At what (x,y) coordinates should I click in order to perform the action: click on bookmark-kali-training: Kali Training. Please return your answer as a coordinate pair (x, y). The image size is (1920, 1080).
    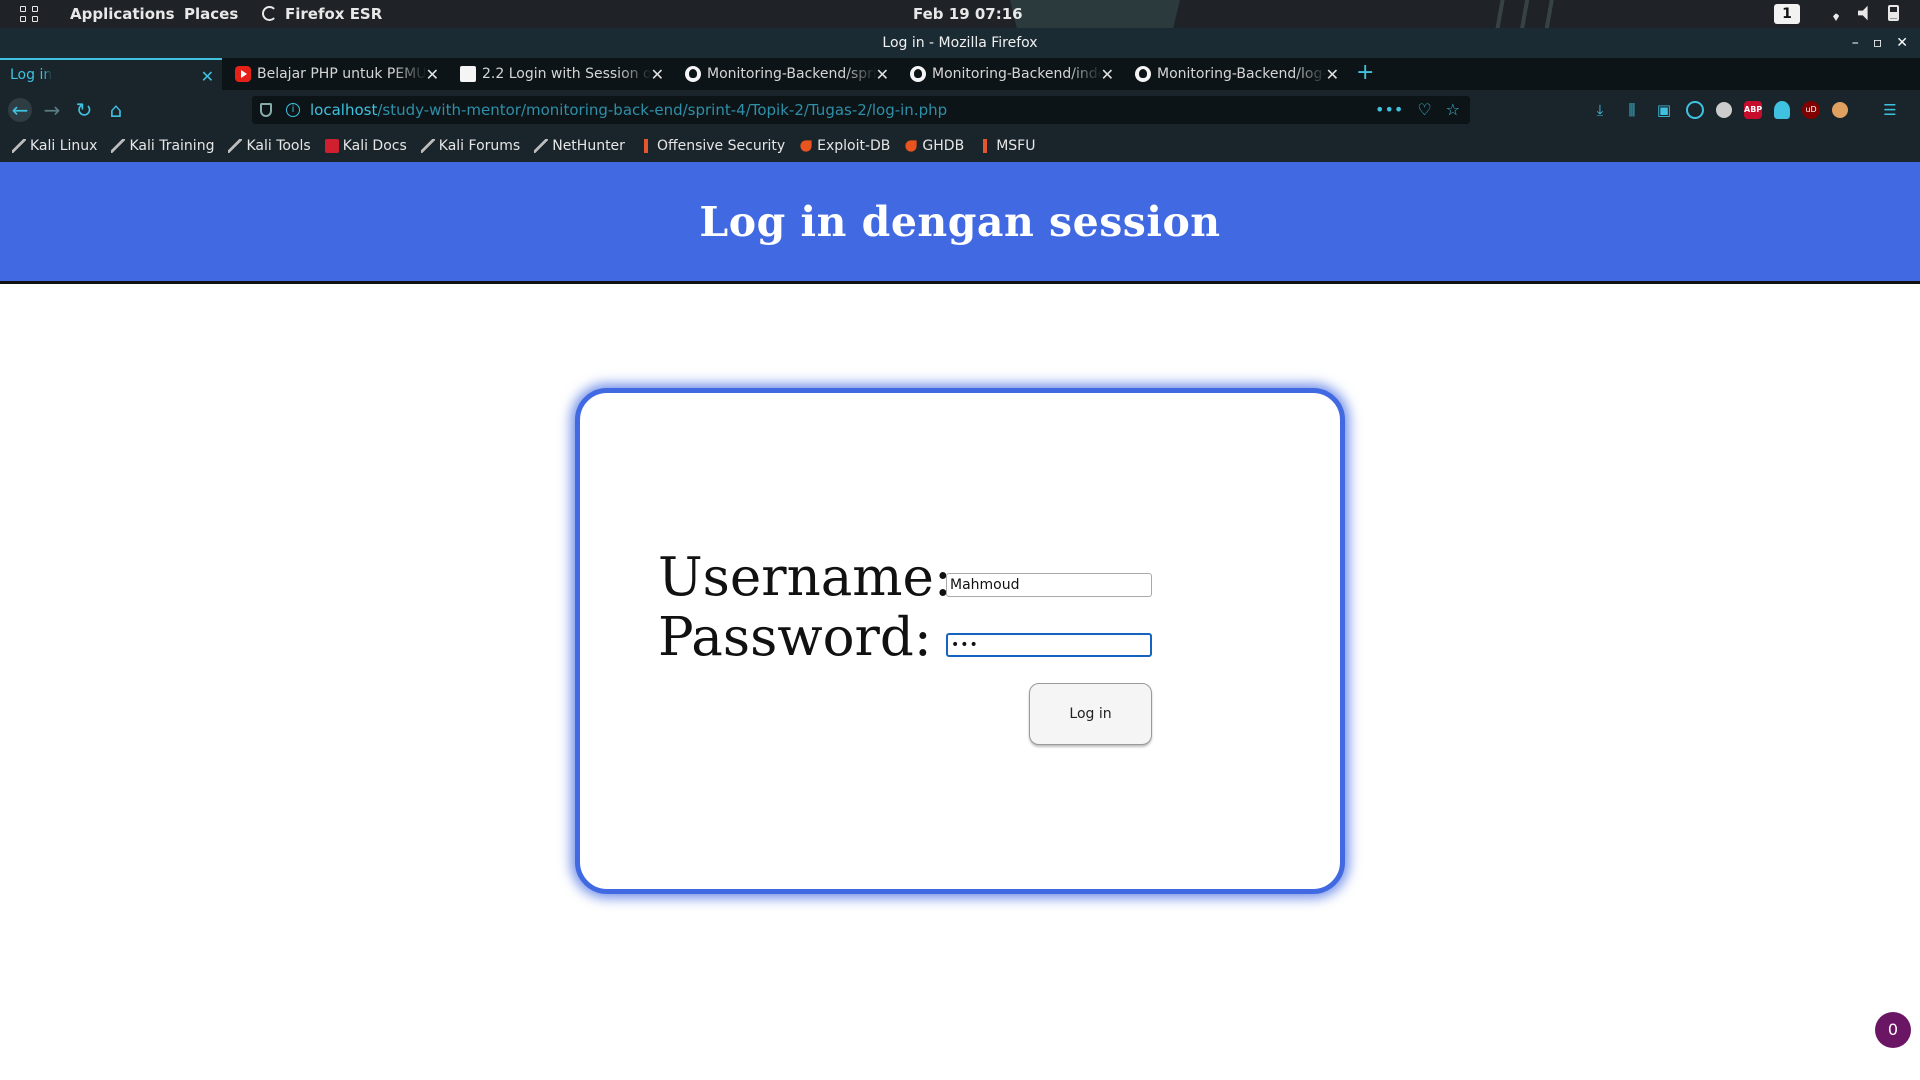
    Looking at the image, I should click on (162, 146).